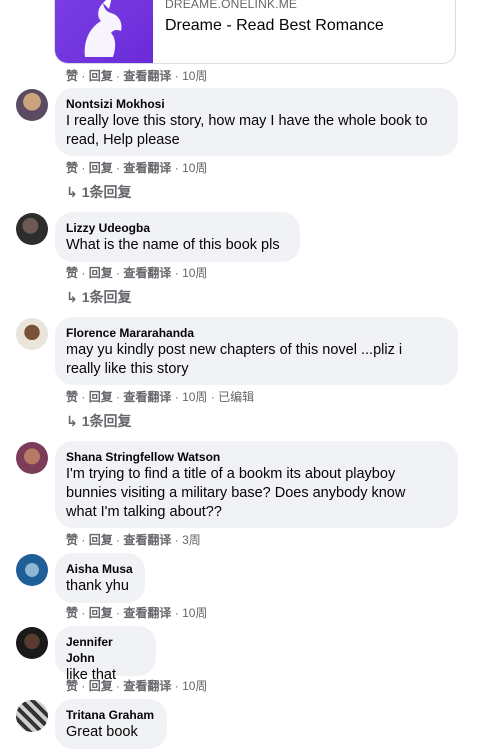 This screenshot has height=749, width=490. Describe the element at coordinates (97, 586) in the screenshot. I see `comment-text-line: thank yhu` at that location.